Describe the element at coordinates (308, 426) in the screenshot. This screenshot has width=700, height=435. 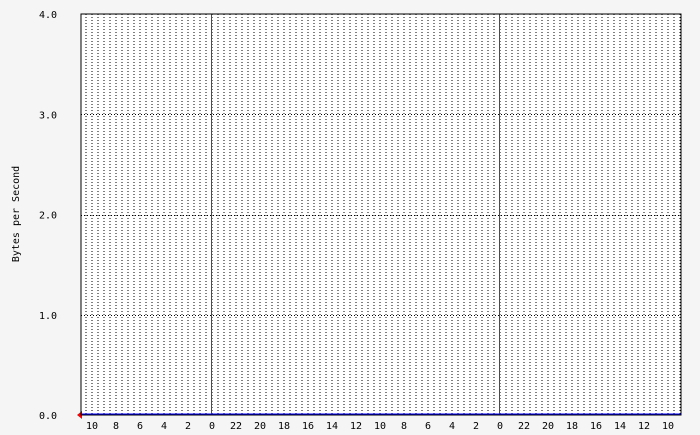
I see `x-tick-label-9: 16` at that location.